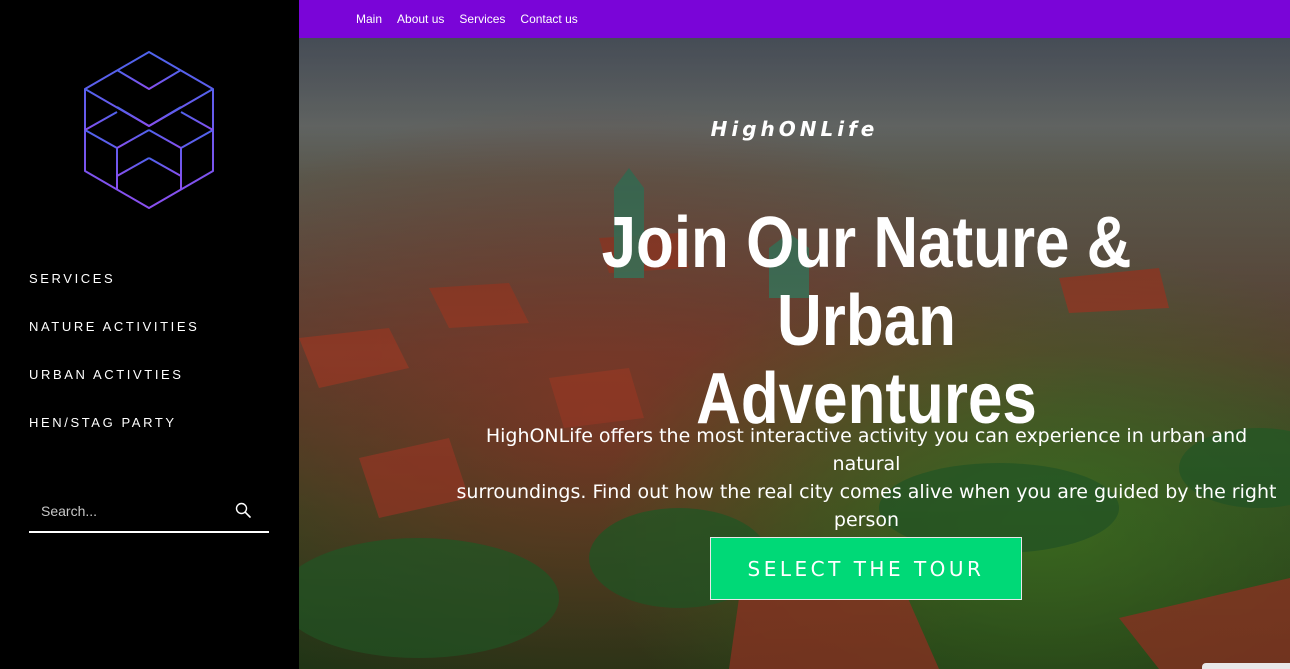 The image size is (1290, 669). I want to click on side-nav-item-urban: URBAN ACTIVTIES, so click(114, 390).